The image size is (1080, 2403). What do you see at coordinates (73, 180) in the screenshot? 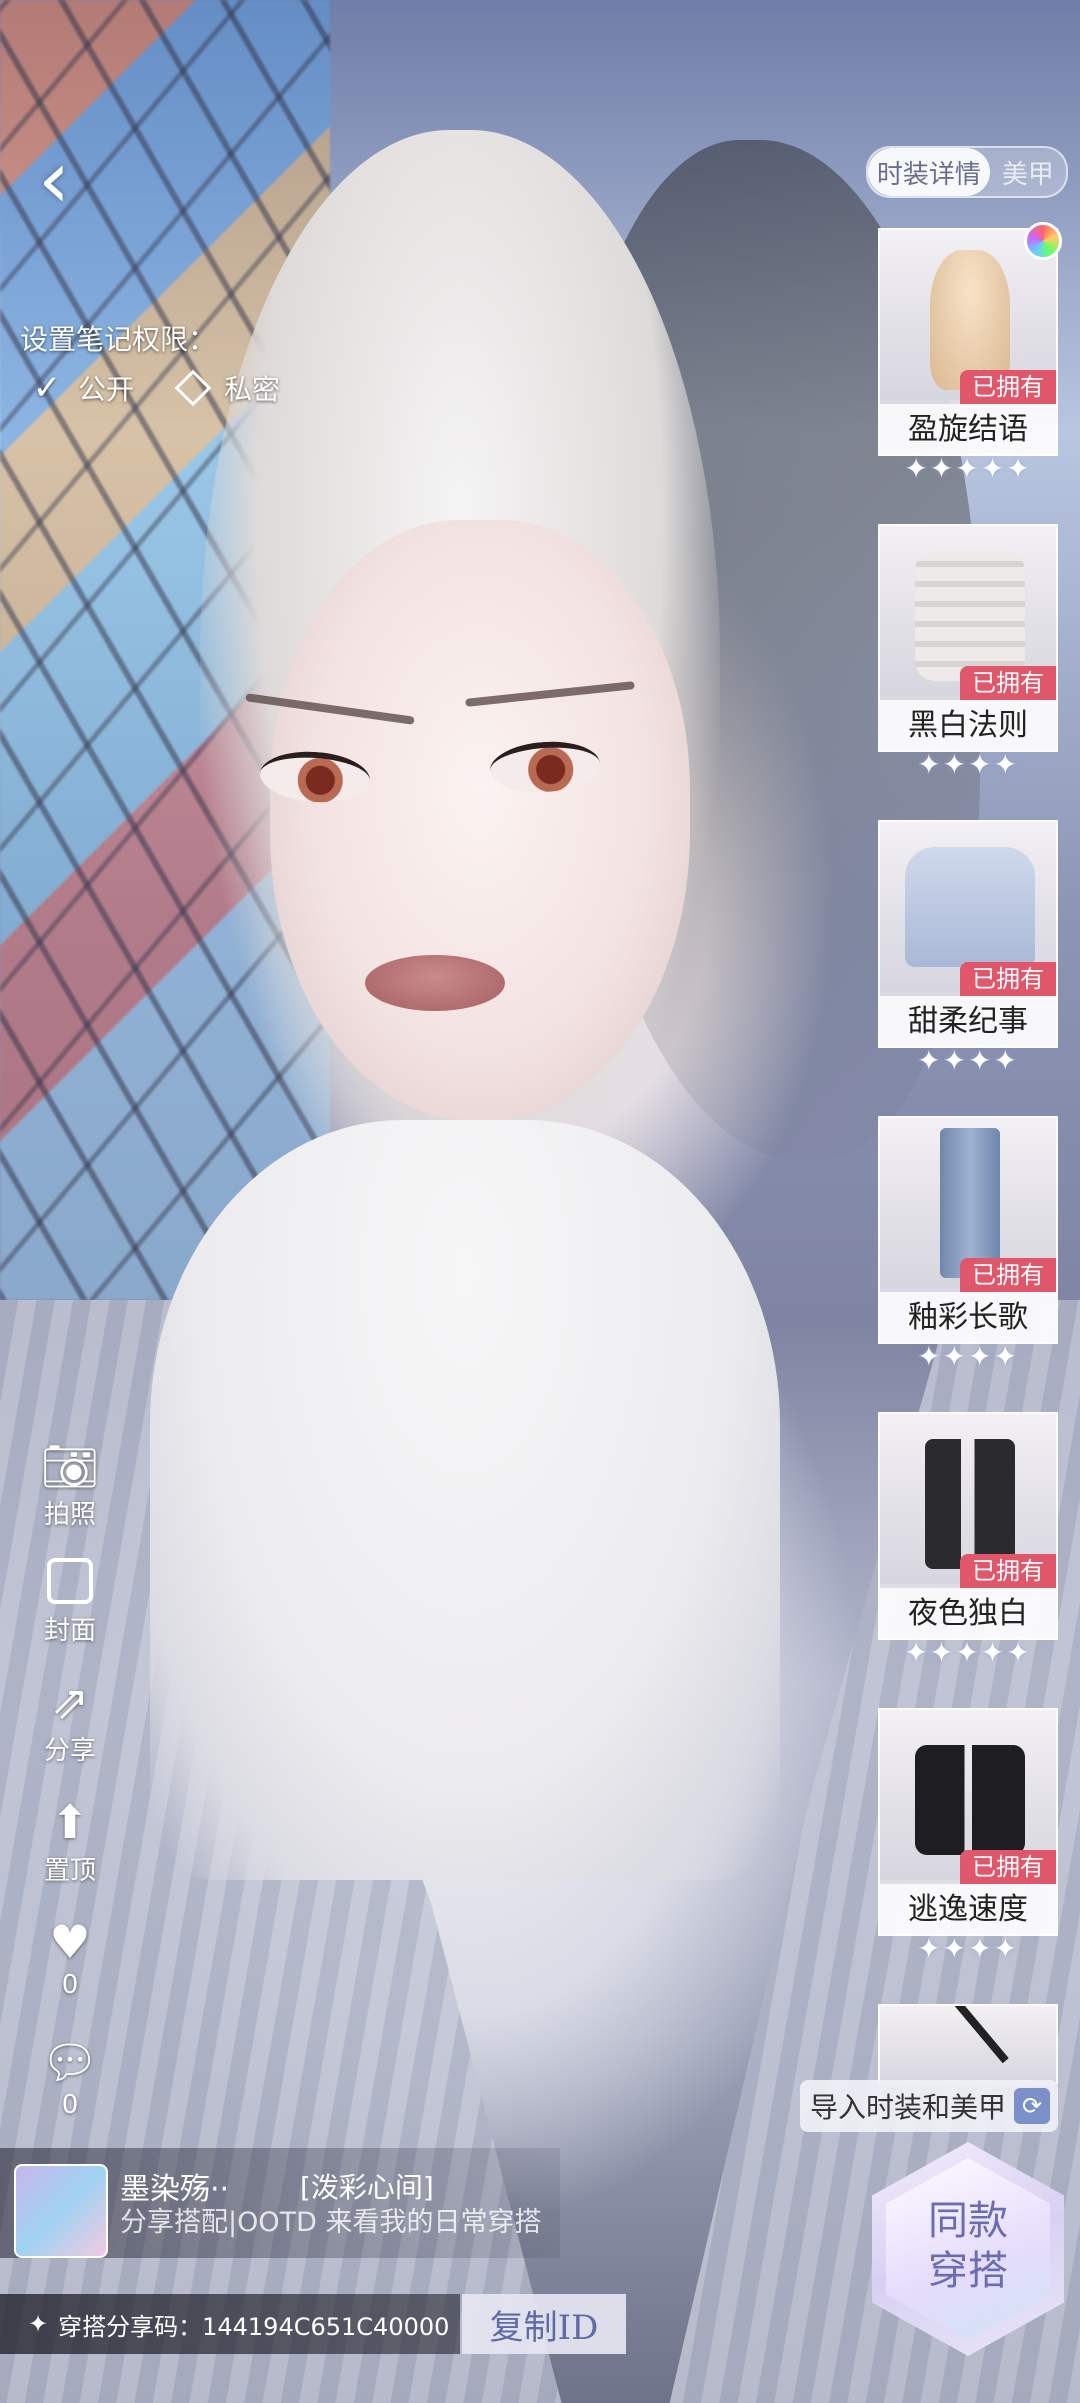
I see `back-button: ‹` at bounding box center [73, 180].